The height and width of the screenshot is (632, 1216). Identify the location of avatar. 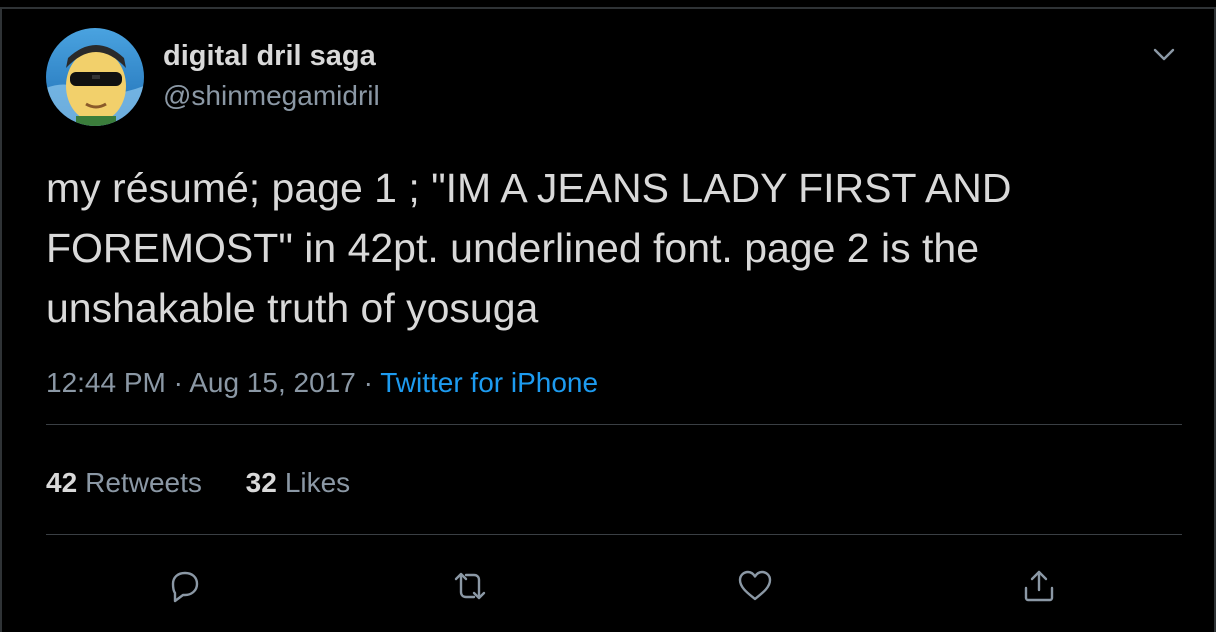
(95, 77).